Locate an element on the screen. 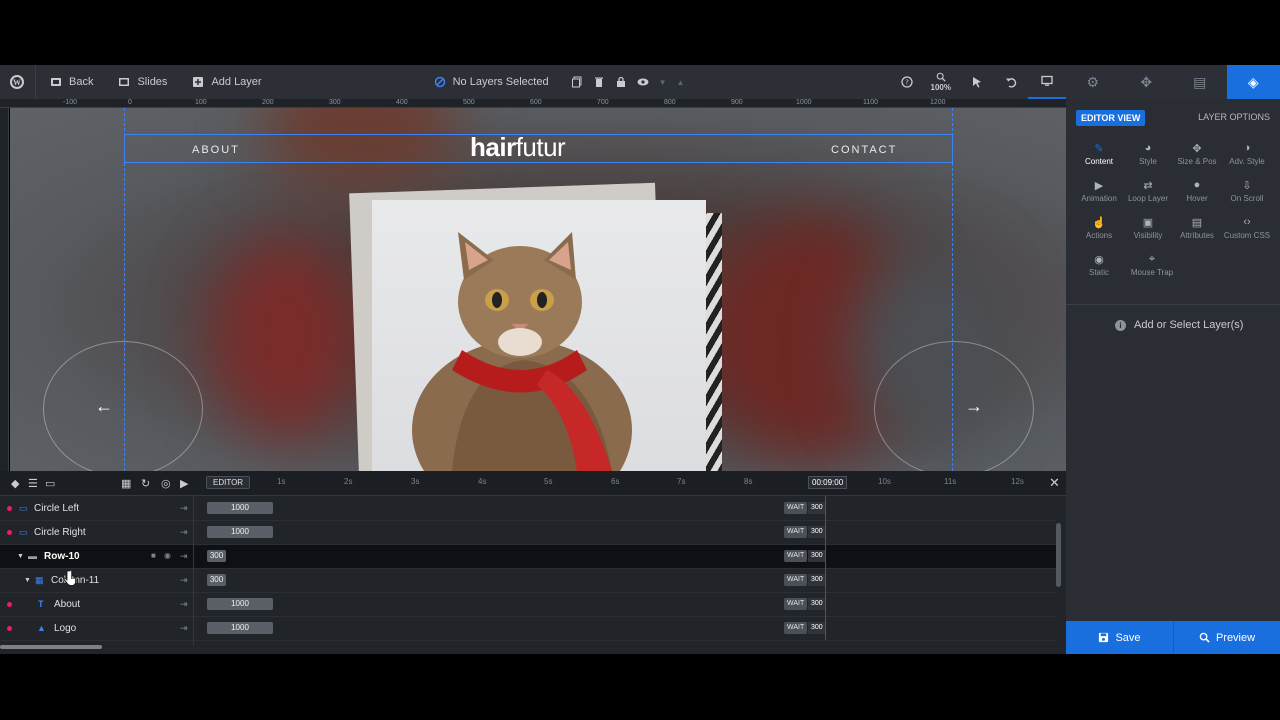 Image resolution: width=1280 pixels, height=720 pixels. arrow-right-icon: → is located at coordinates (974, 406).